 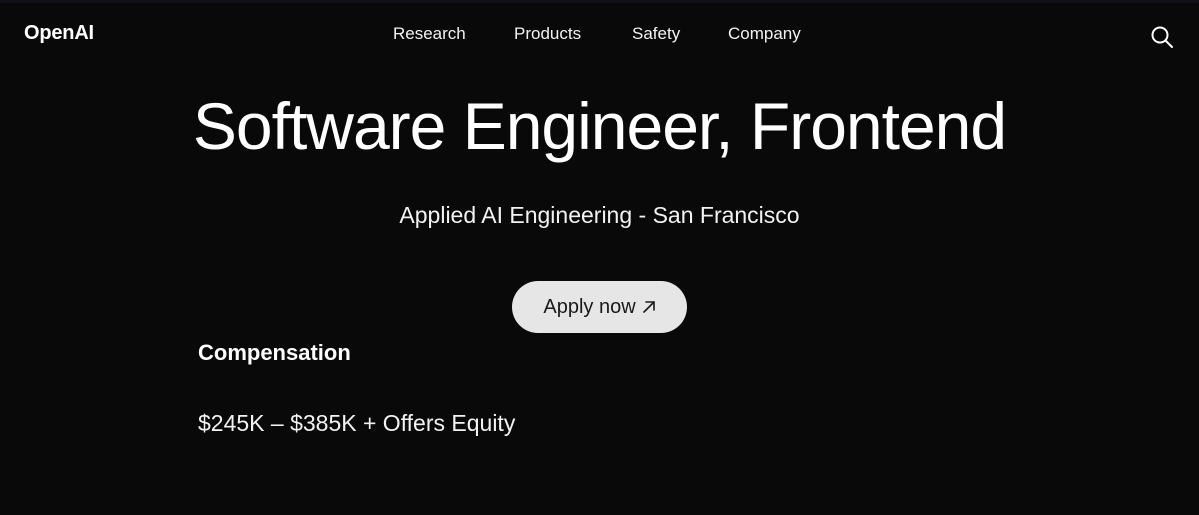 What do you see at coordinates (547, 34) in the screenshot?
I see `nav-products: Products` at bounding box center [547, 34].